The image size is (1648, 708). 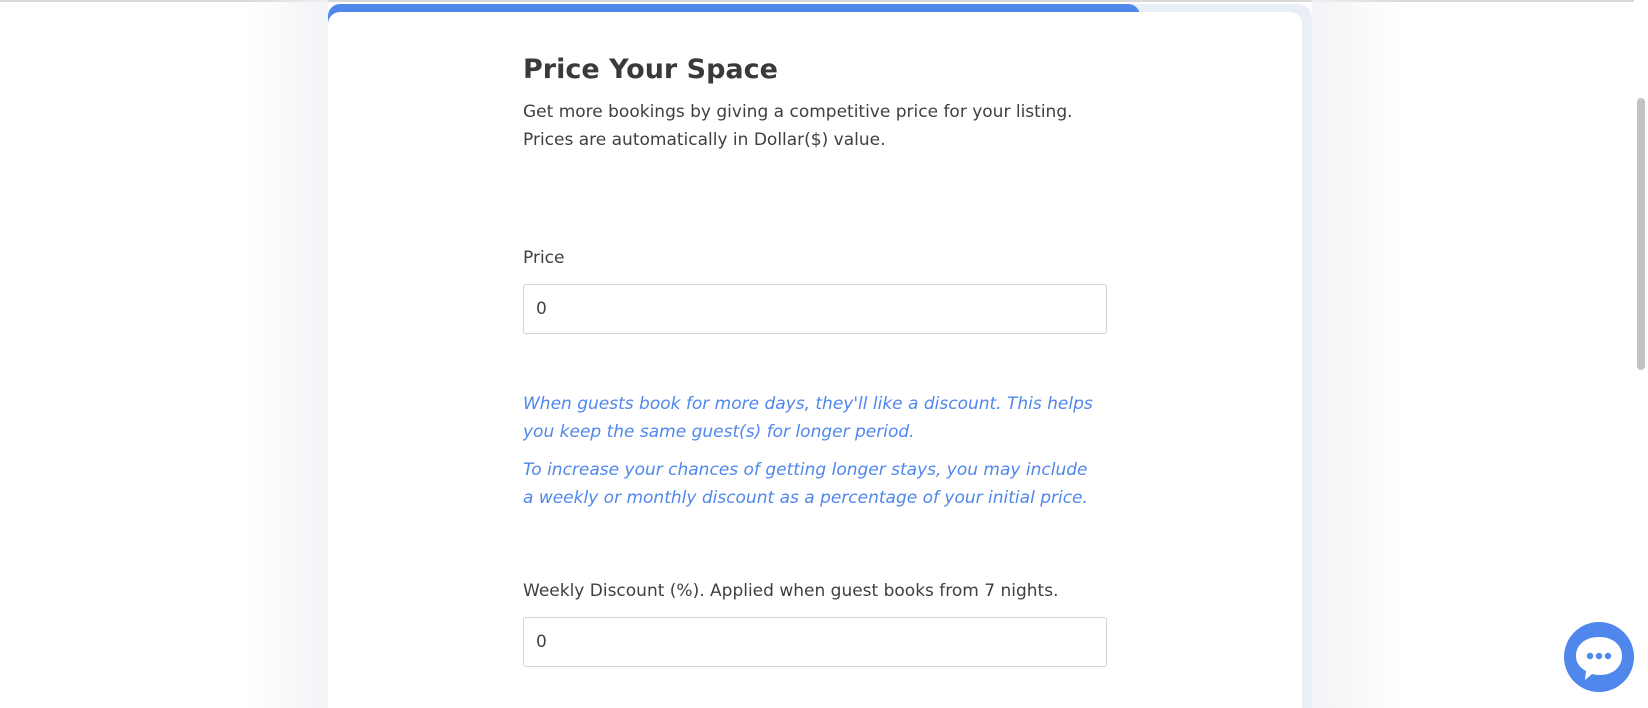 What do you see at coordinates (815, 642) in the screenshot?
I see `weekly-discount-input` at bounding box center [815, 642].